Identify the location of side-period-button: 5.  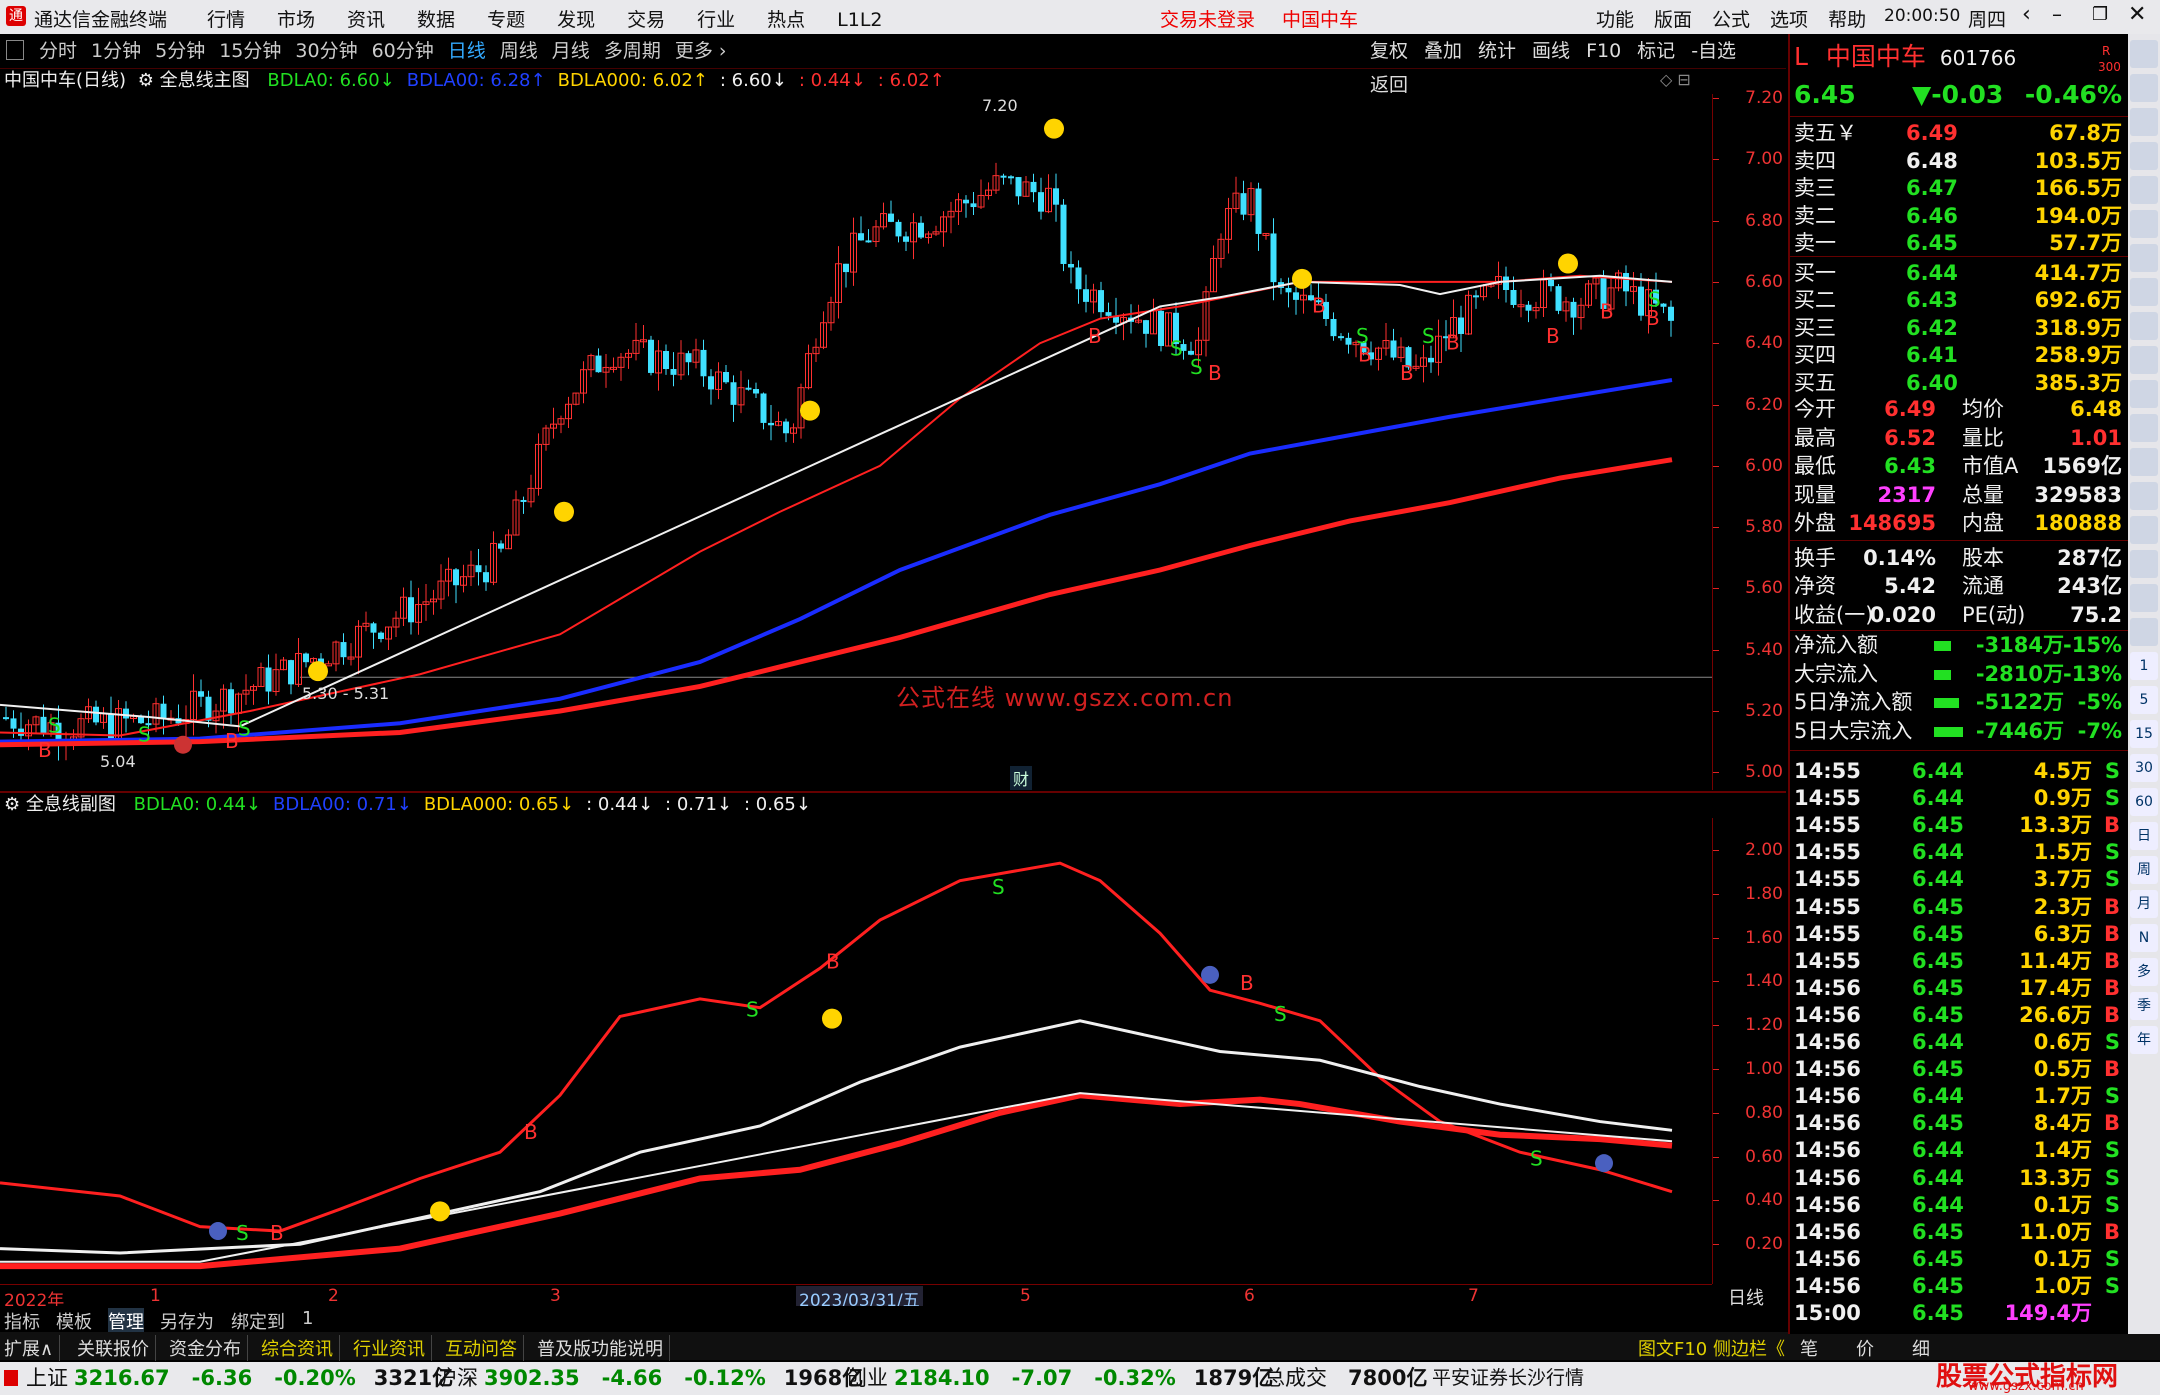
(2144, 700).